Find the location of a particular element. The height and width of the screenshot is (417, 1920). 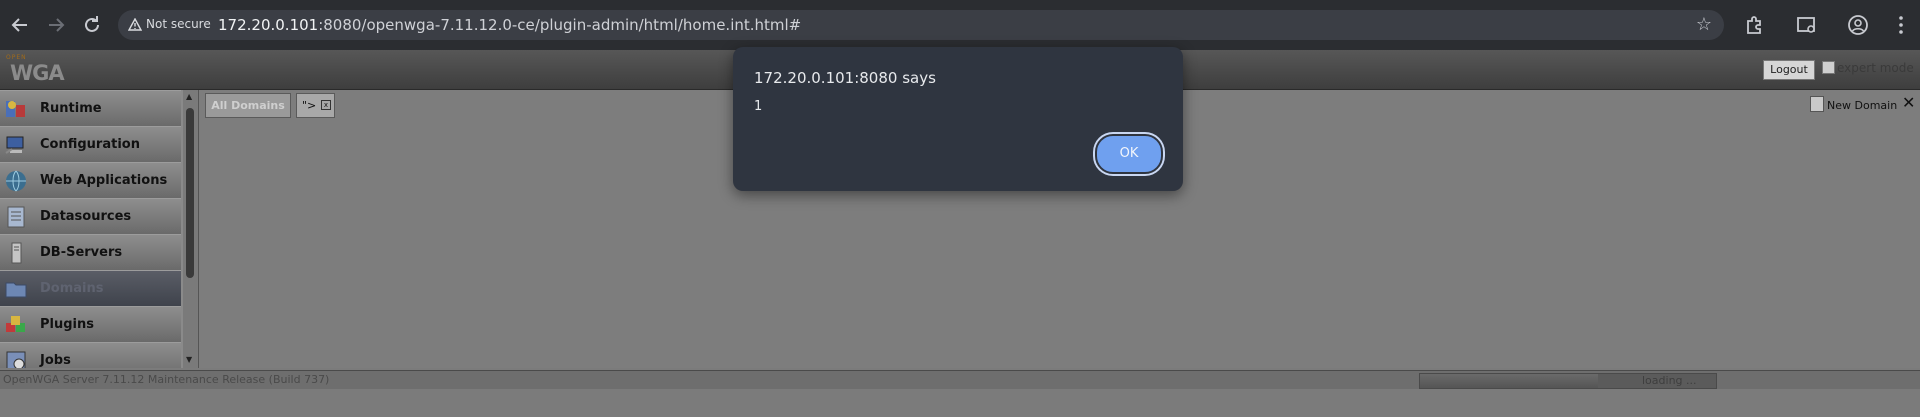

sidebar-item-web-applications: Web Applications is located at coordinates (90, 180).